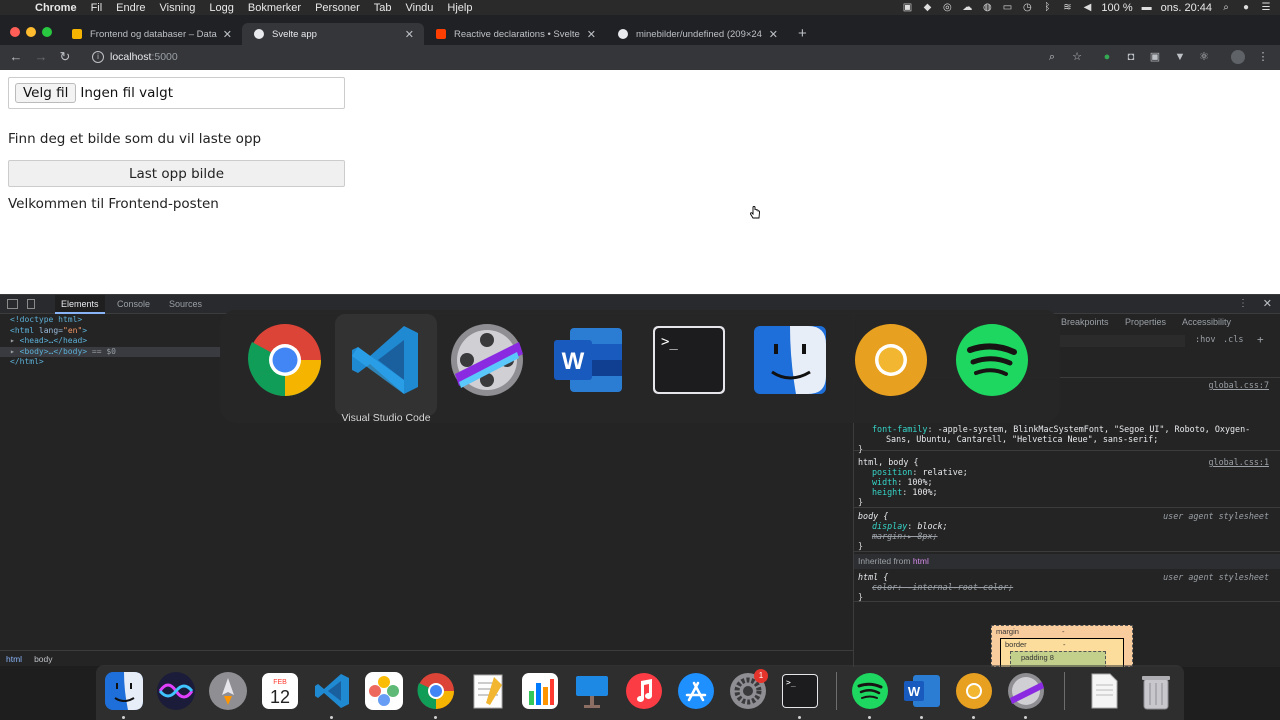 The height and width of the screenshot is (720, 1280). Describe the element at coordinates (1238, 57) in the screenshot. I see `profile-avatar` at that location.